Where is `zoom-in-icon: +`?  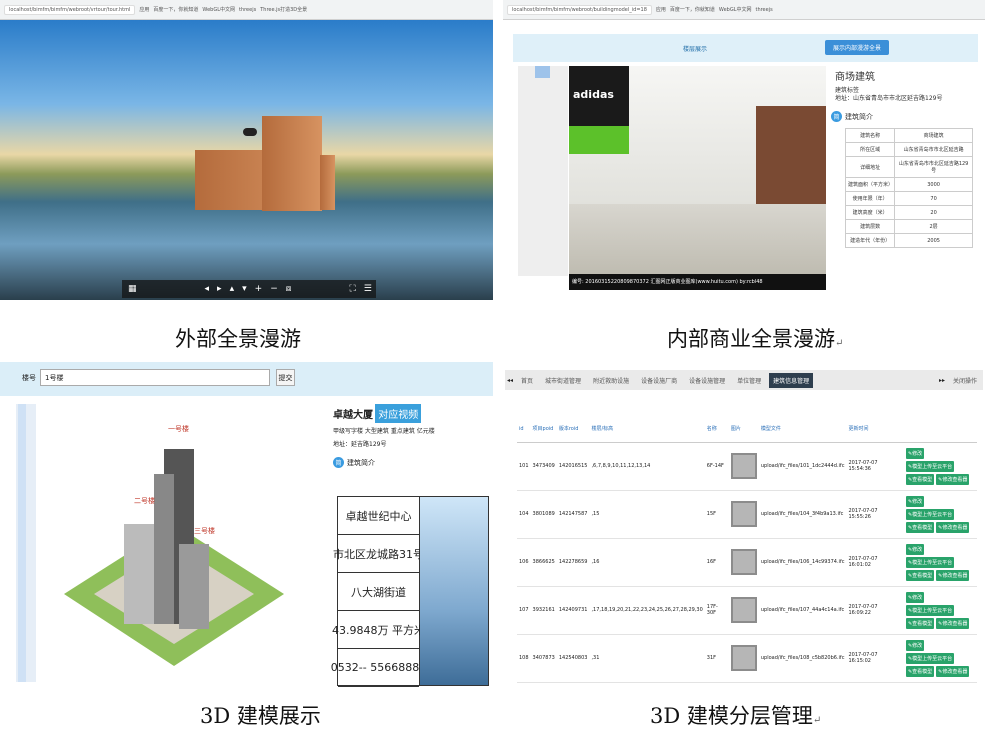 zoom-in-icon: + is located at coordinates (259, 289).